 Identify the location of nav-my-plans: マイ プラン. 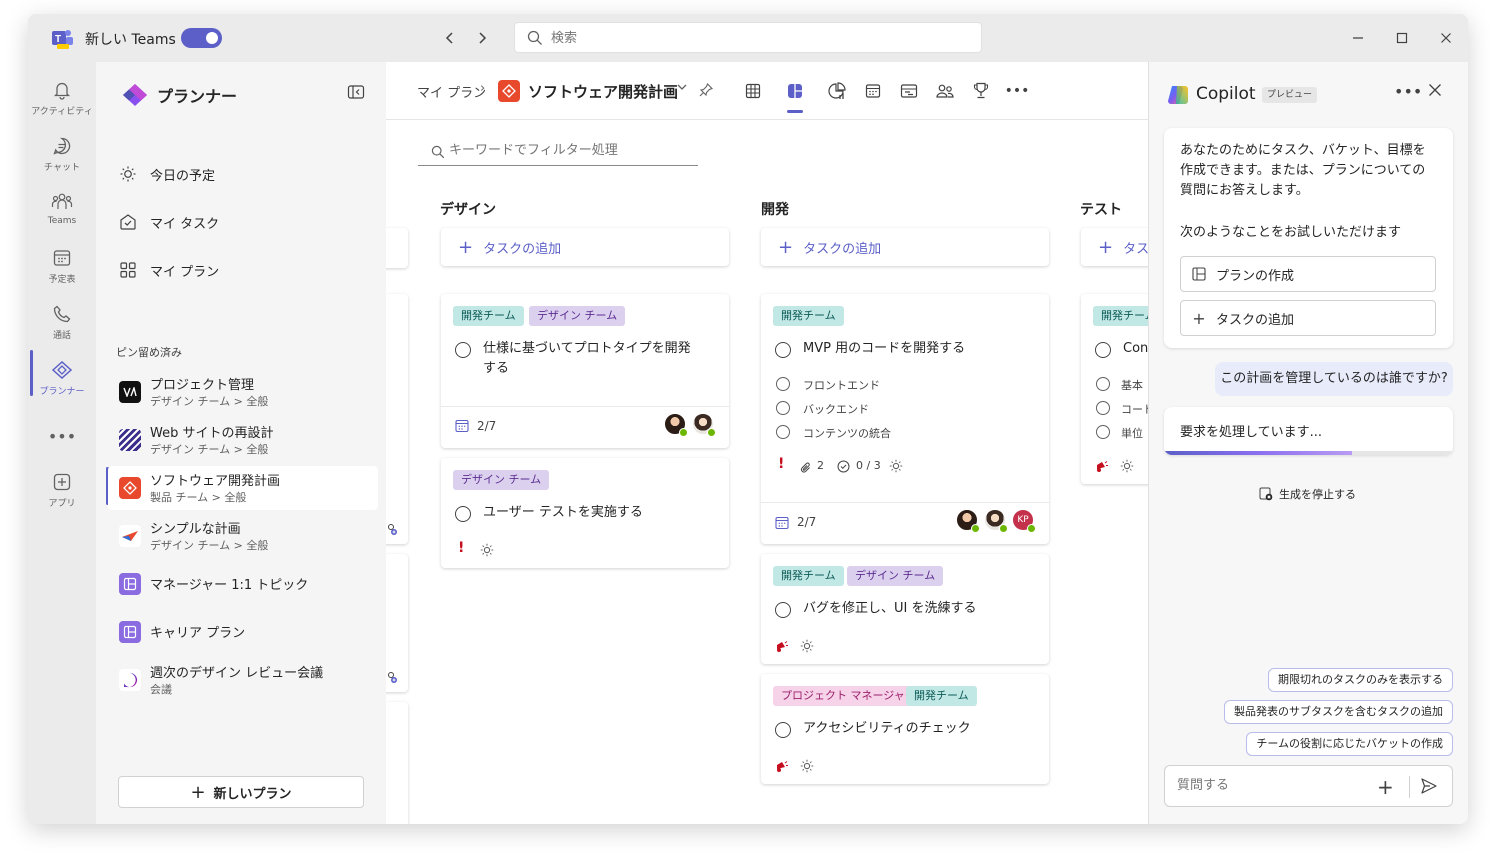
(244, 270).